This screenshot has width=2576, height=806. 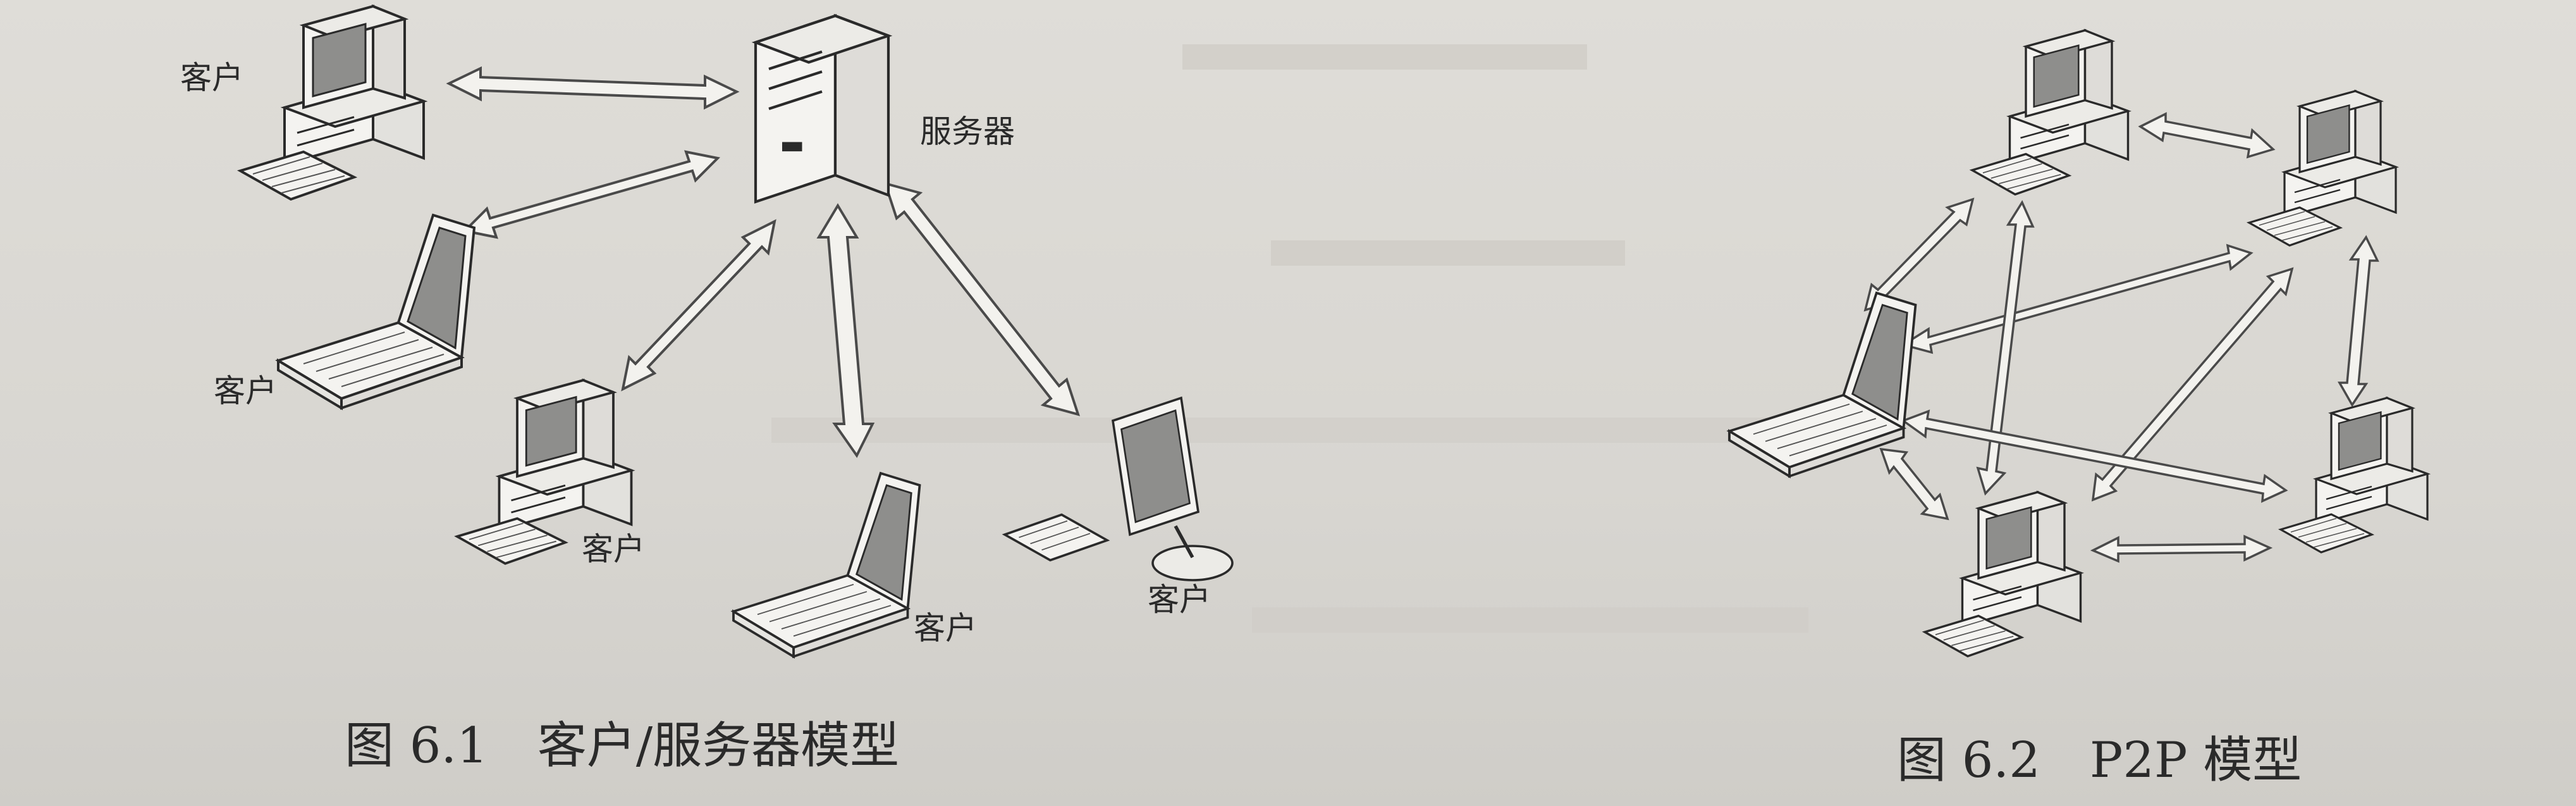 What do you see at coordinates (2354, 475) in the screenshot?
I see `peer-desktop-right-bottom` at bounding box center [2354, 475].